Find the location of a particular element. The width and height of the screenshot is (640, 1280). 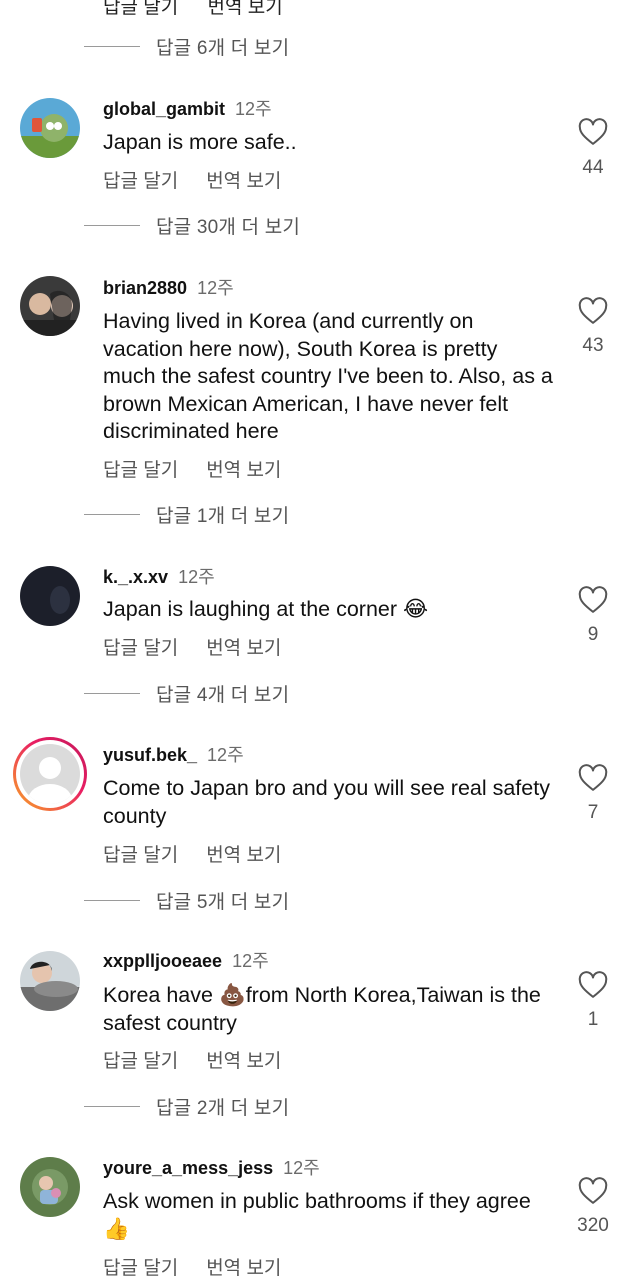

default-avatar-icon is located at coordinates (50, 780).